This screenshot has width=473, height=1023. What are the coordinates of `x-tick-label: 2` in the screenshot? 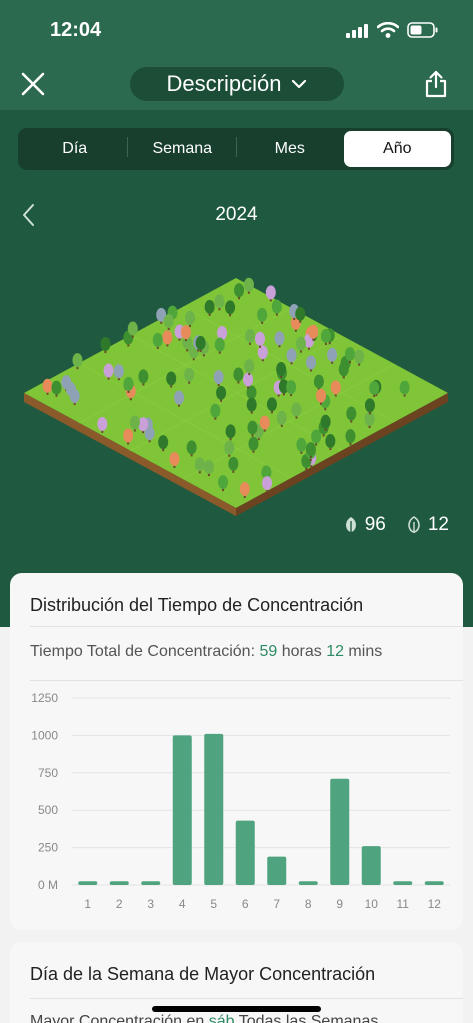 It's located at (119, 904).